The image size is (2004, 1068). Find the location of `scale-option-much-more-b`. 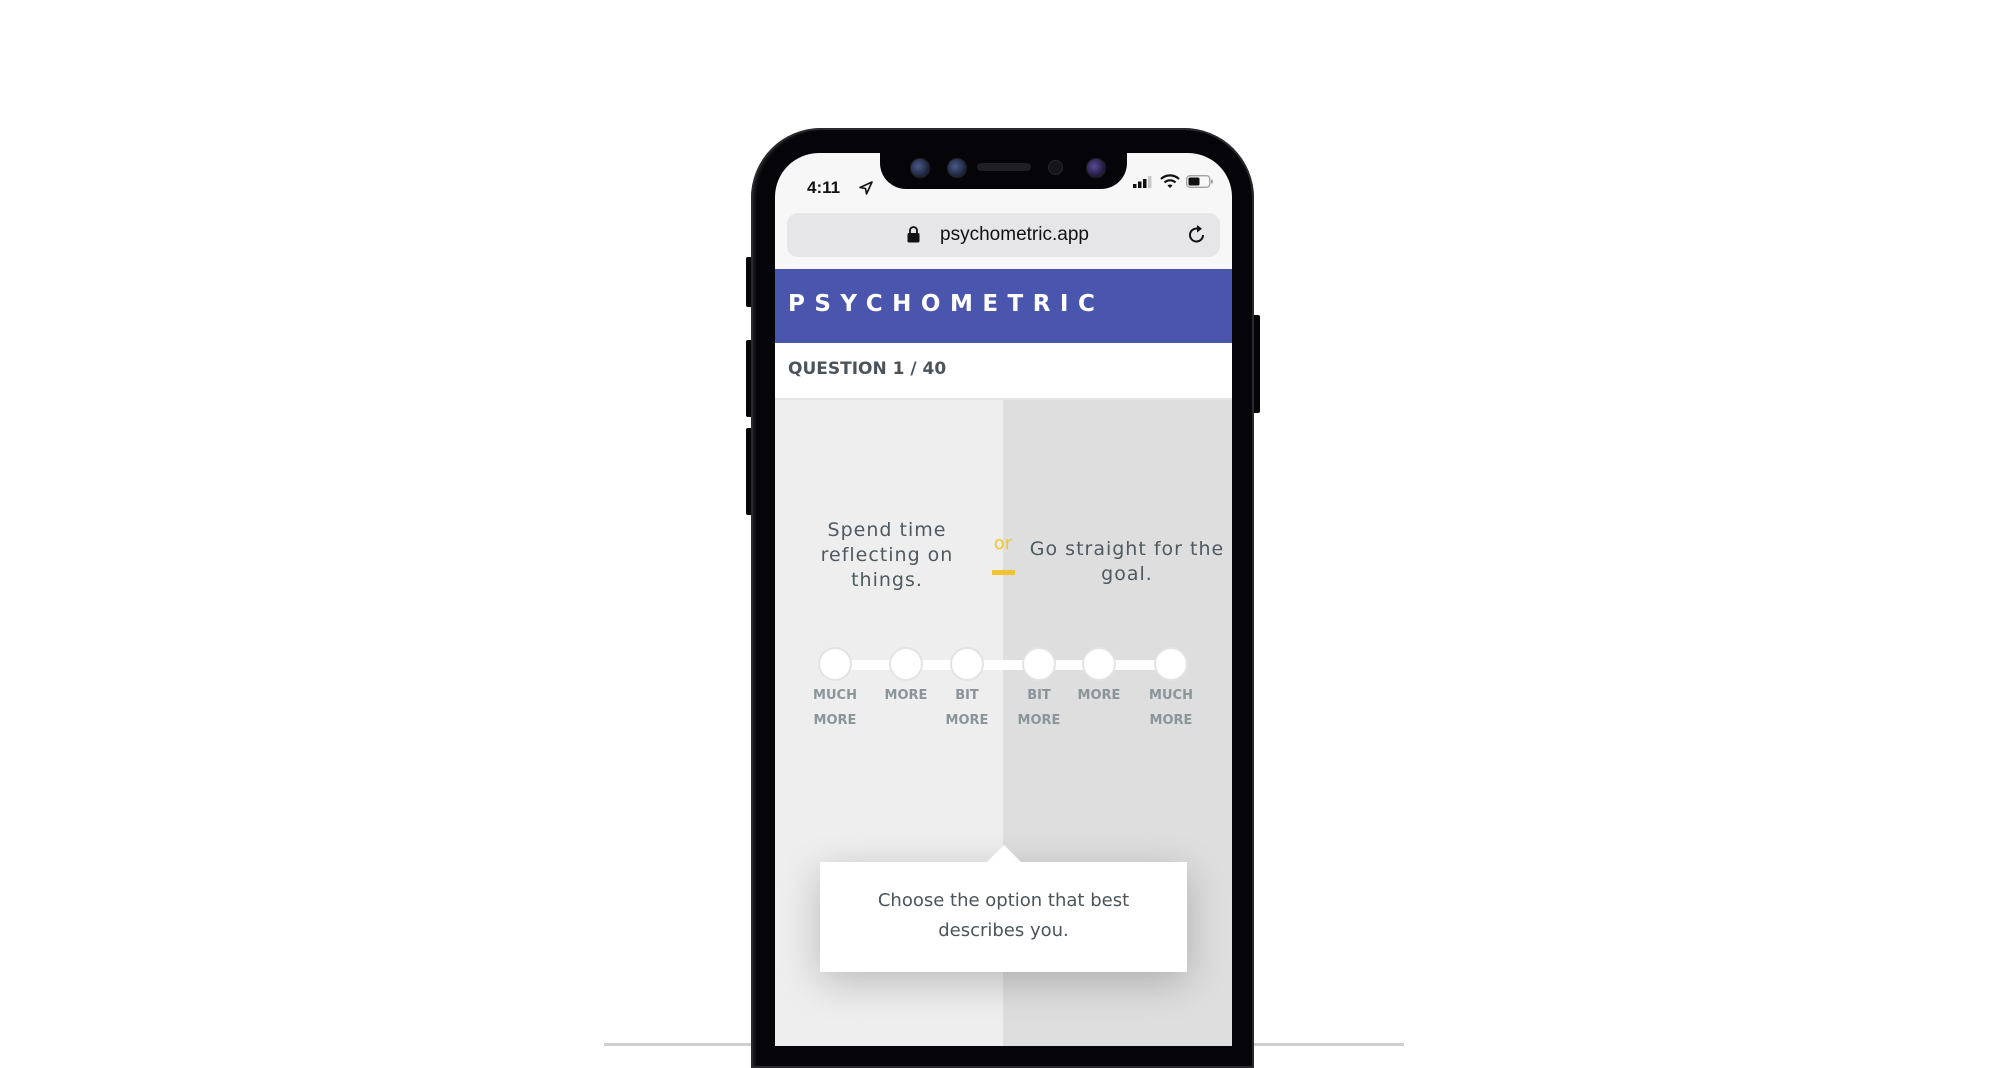

scale-option-much-more-b is located at coordinates (1171, 664).